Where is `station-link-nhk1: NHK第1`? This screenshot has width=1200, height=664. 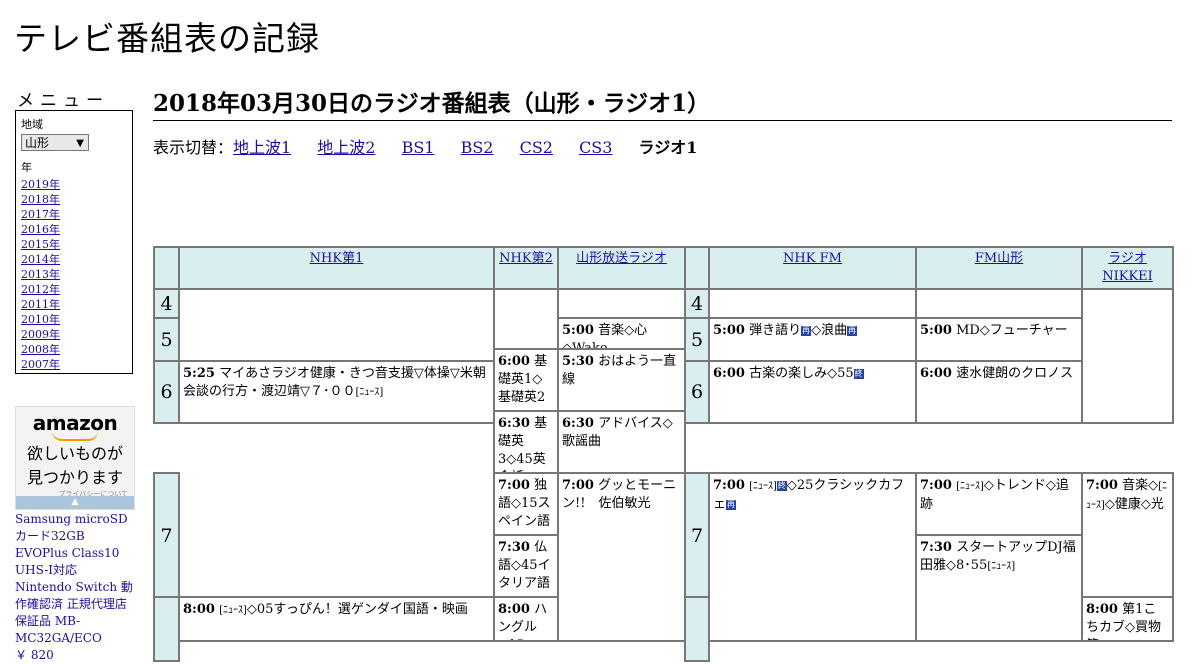 station-link-nhk1: NHK第1 is located at coordinates (337, 258).